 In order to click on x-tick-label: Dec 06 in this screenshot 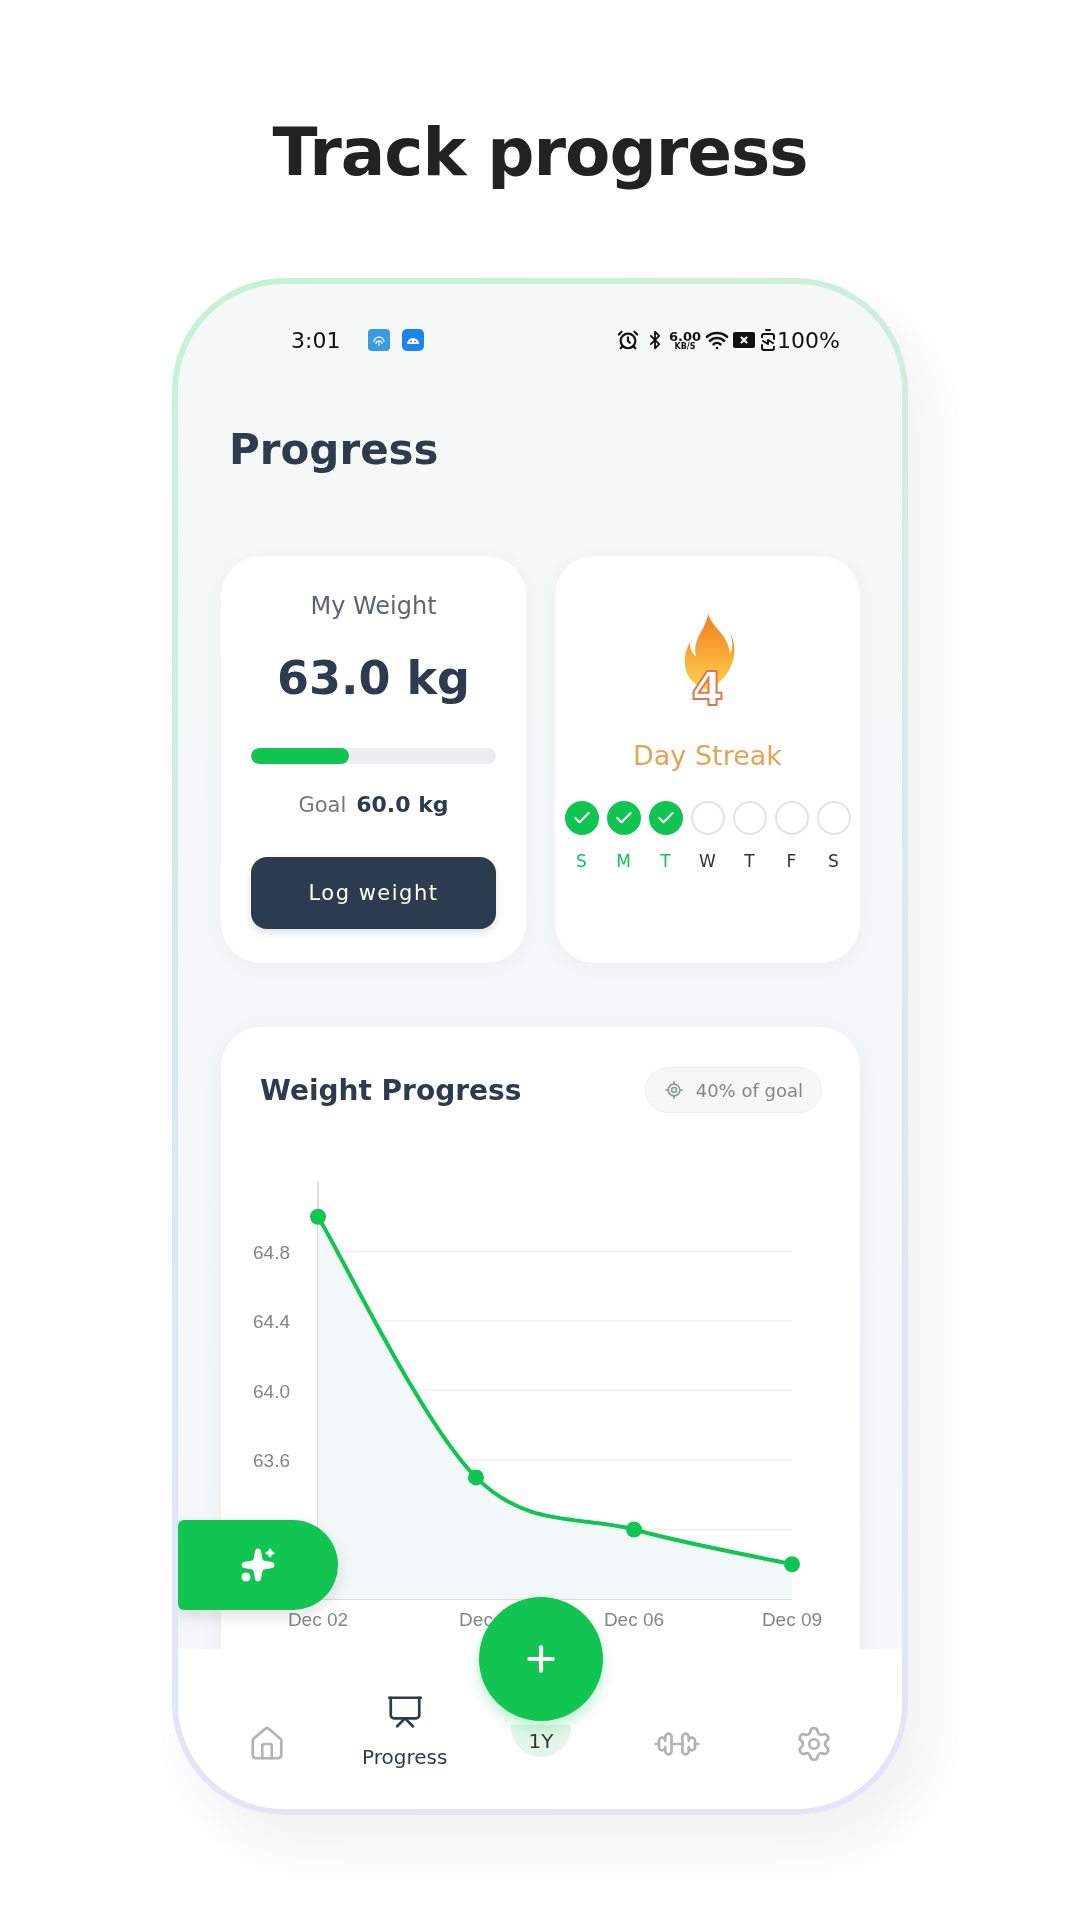, I will do `click(634, 1619)`.